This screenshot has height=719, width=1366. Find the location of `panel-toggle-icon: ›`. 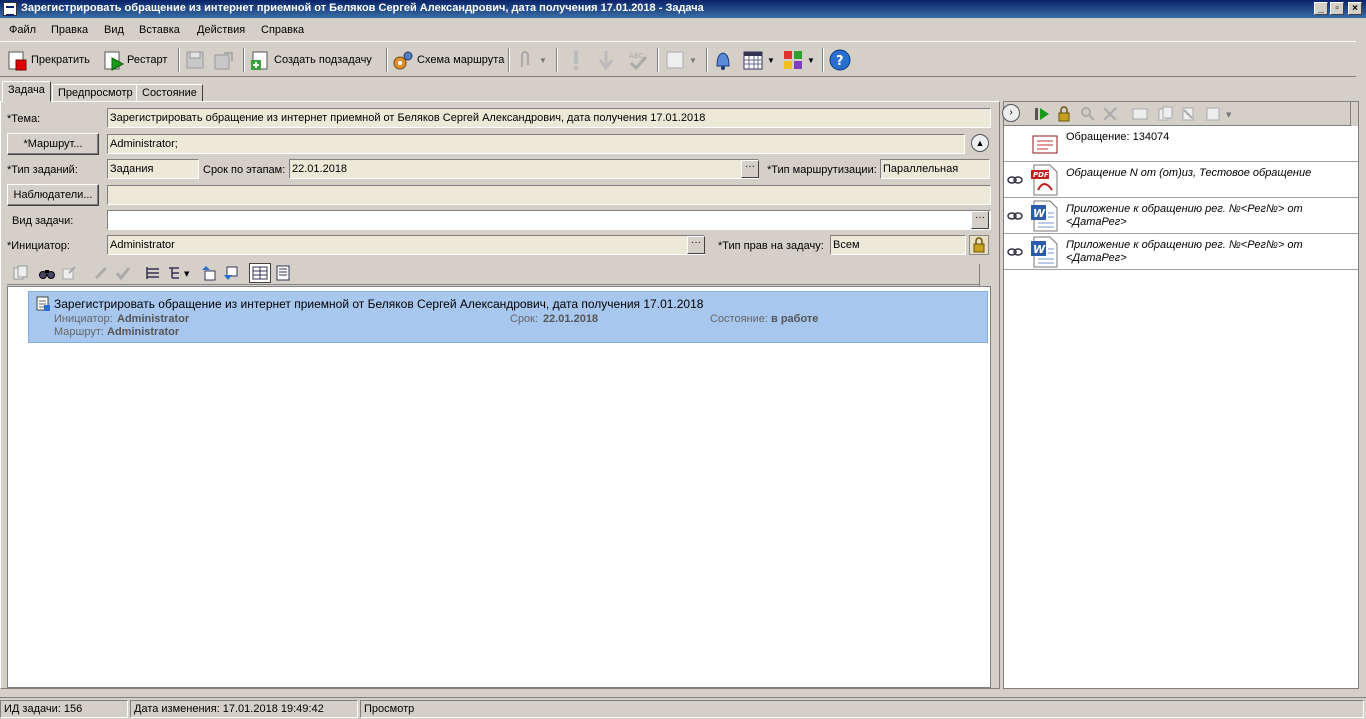

panel-toggle-icon: › is located at coordinates (1011, 113).